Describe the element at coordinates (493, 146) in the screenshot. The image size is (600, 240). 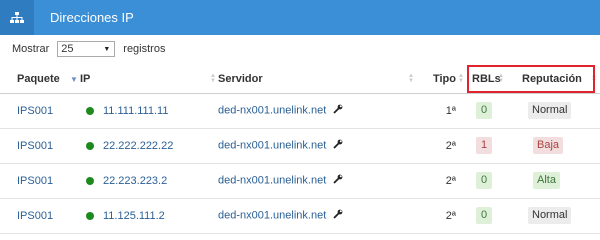
I see `rbls-cell: 1` at that location.